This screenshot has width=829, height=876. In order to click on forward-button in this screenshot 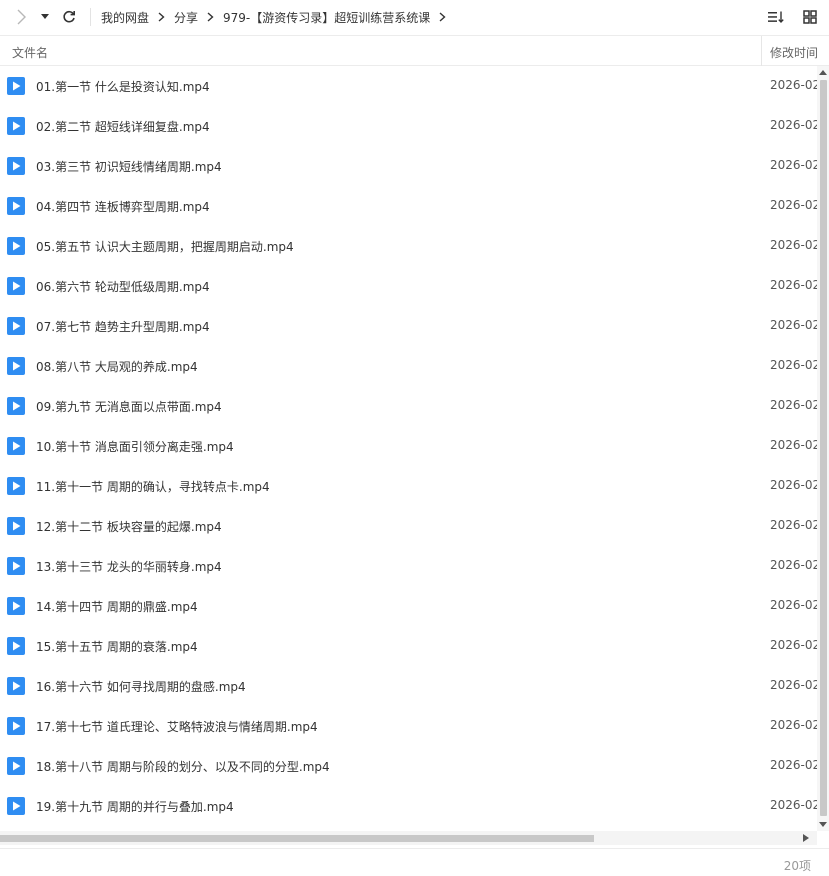, I will do `click(21, 17)`.